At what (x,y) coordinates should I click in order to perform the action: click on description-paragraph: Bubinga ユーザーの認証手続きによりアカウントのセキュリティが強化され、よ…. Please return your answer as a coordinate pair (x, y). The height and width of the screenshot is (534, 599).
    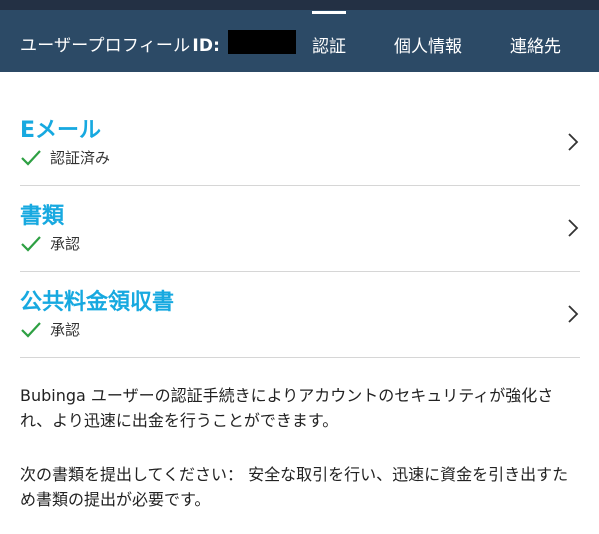
    Looking at the image, I should click on (287, 408).